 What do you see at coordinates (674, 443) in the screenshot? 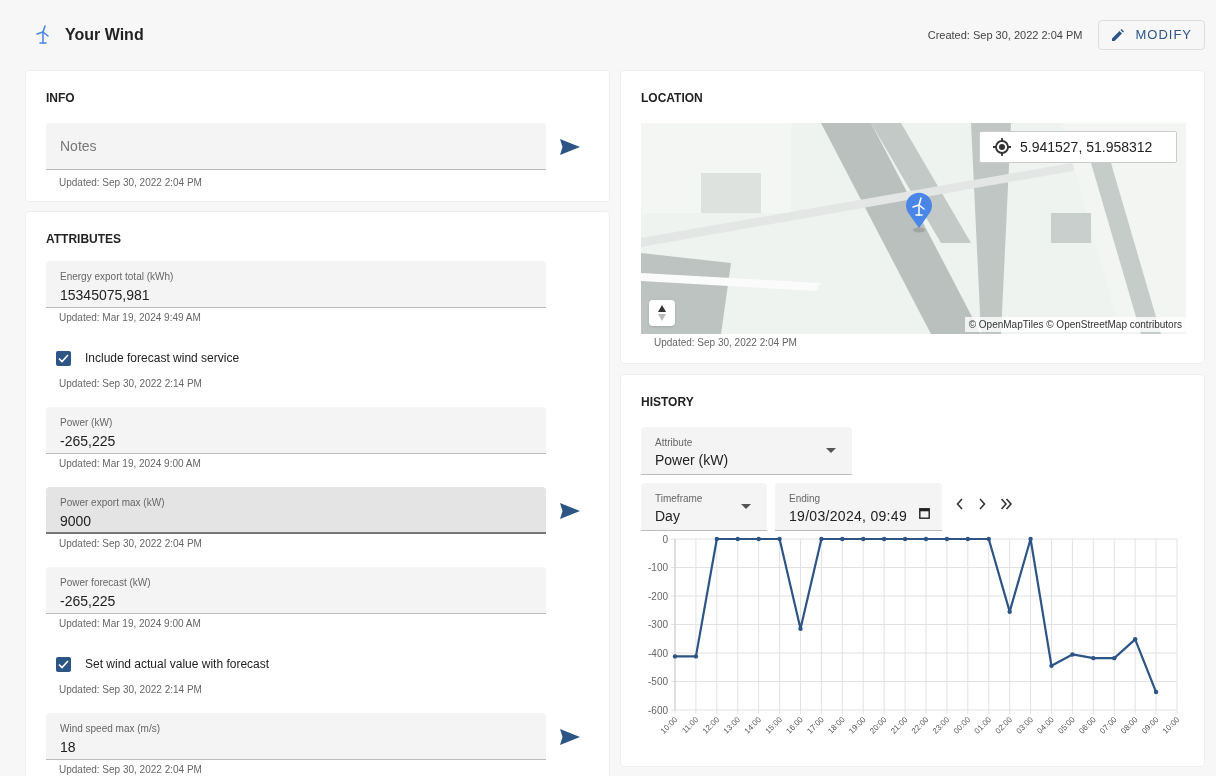
I see `field-label: Attribute` at bounding box center [674, 443].